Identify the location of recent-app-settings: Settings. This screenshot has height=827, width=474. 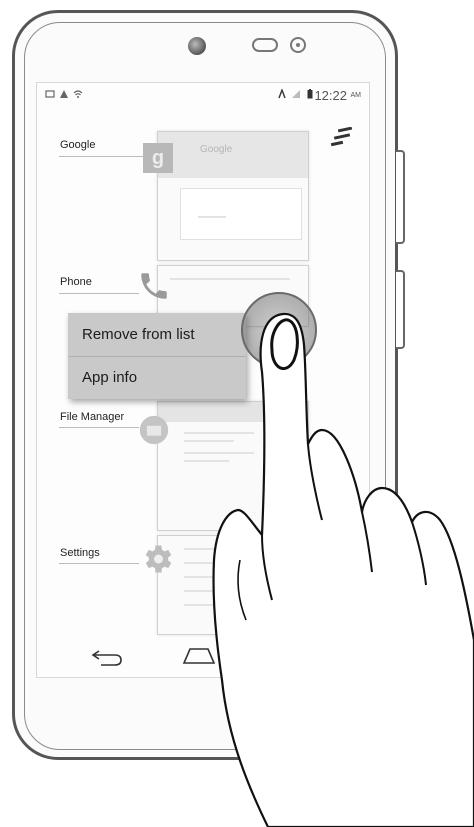
(177, 584).